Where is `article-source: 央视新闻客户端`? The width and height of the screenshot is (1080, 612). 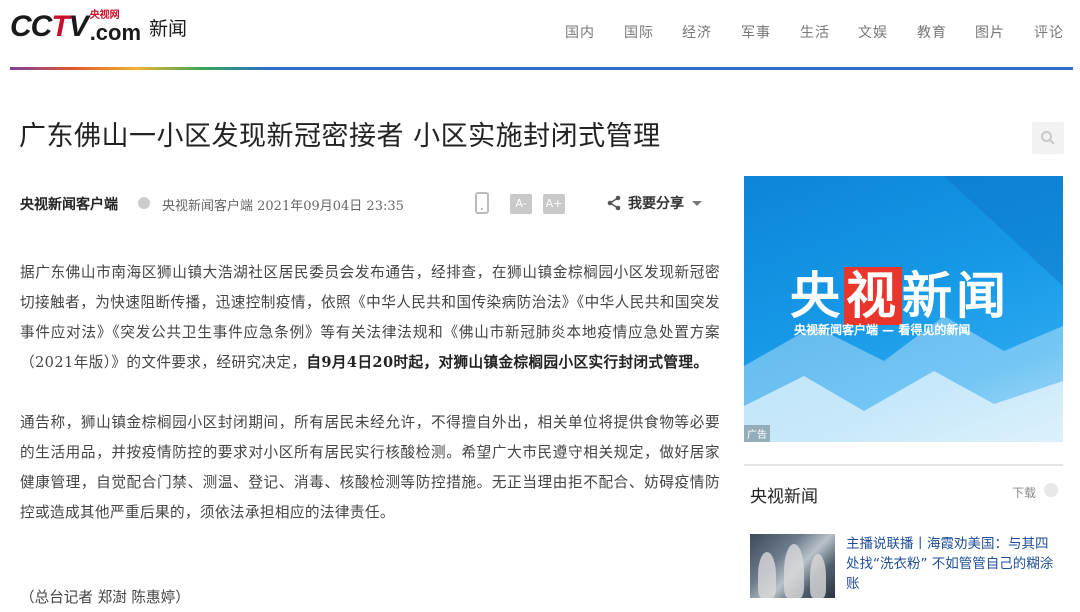
article-source: 央视新闻客户端 is located at coordinates (69, 204).